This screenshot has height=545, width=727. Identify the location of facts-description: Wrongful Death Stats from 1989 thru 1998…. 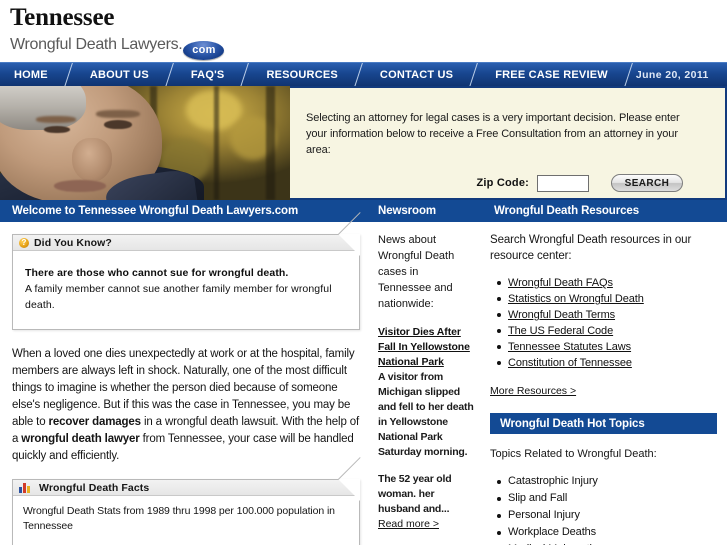
(179, 518).